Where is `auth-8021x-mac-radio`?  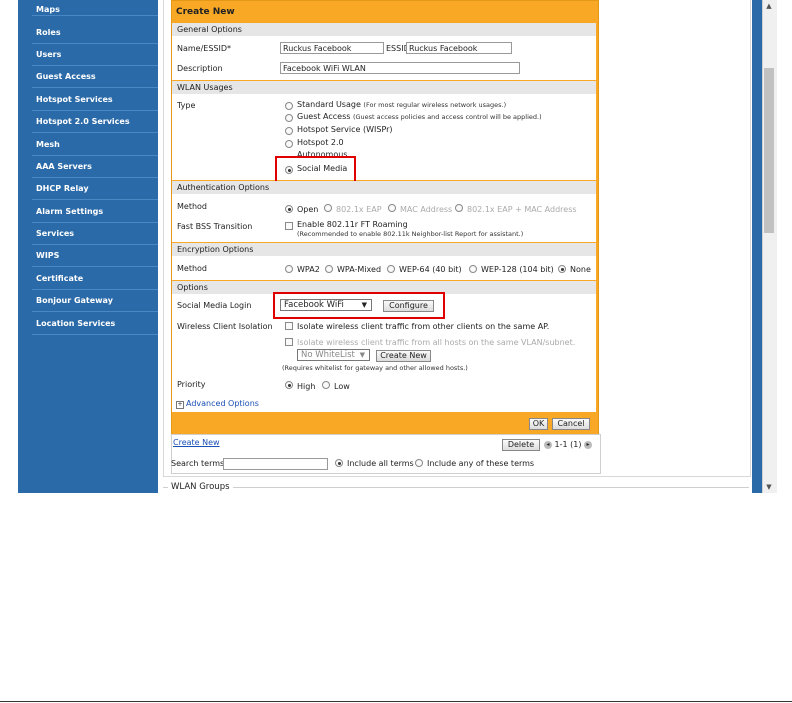
auth-8021x-mac-radio is located at coordinates (459, 208).